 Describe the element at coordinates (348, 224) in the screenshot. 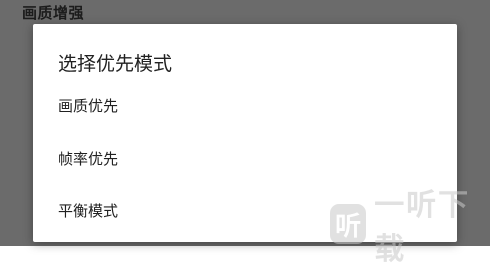

I see `watermark-logo-icon: 听` at that location.